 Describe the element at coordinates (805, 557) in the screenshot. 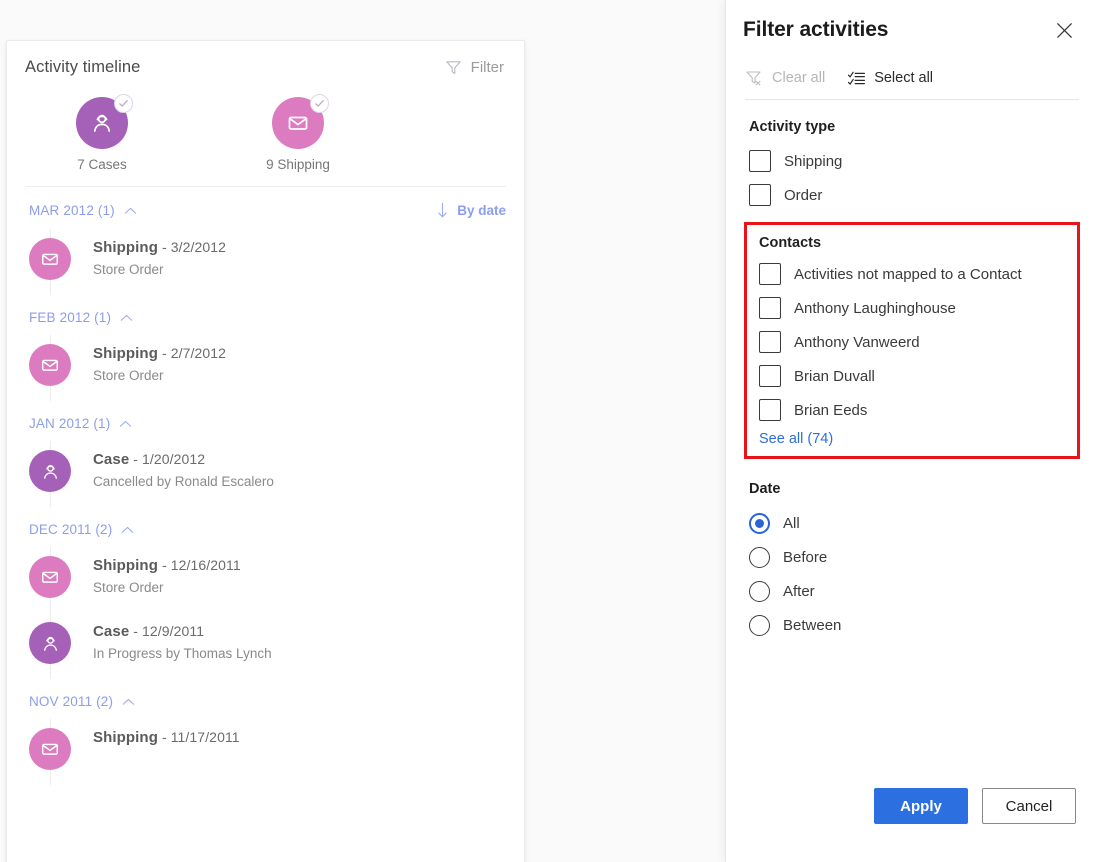

I see `date-option-label: Before` at that location.